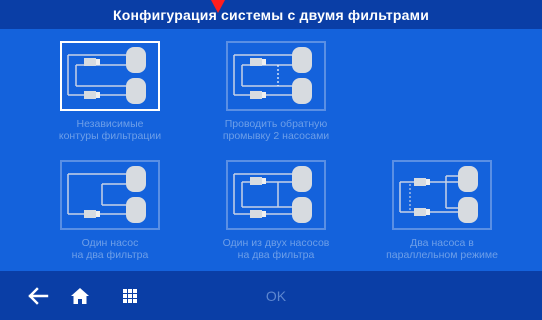 Image resolution: width=542 pixels, height=320 pixels. Describe the element at coordinates (106, 75) in the screenshot. I see `diagram-independent-icon` at that location.